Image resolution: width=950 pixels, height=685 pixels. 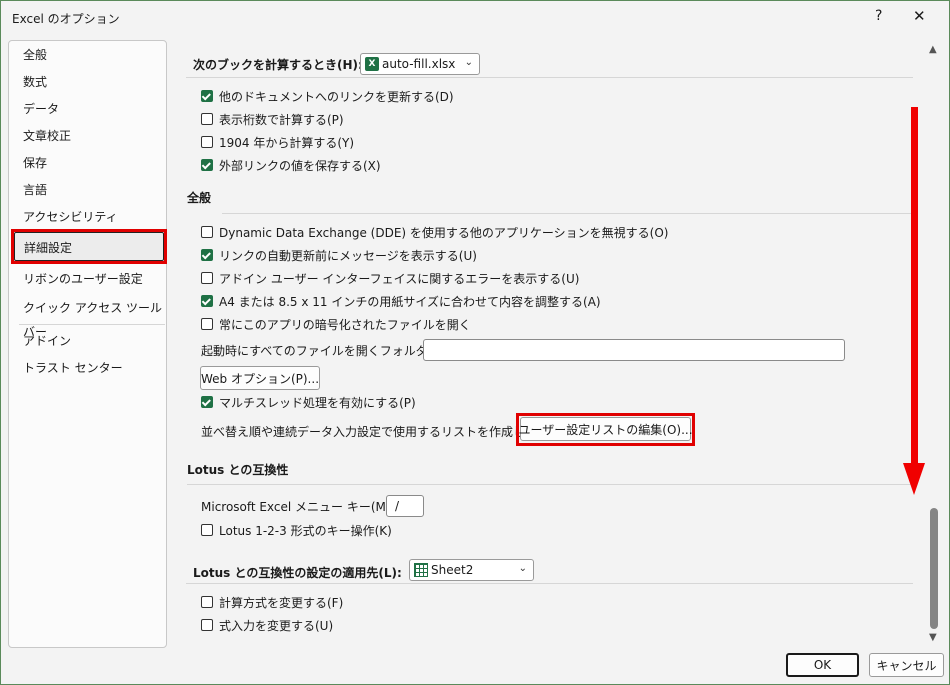 What do you see at coordinates (634, 350) in the screenshot?
I see `startup-folder-input` at bounding box center [634, 350].